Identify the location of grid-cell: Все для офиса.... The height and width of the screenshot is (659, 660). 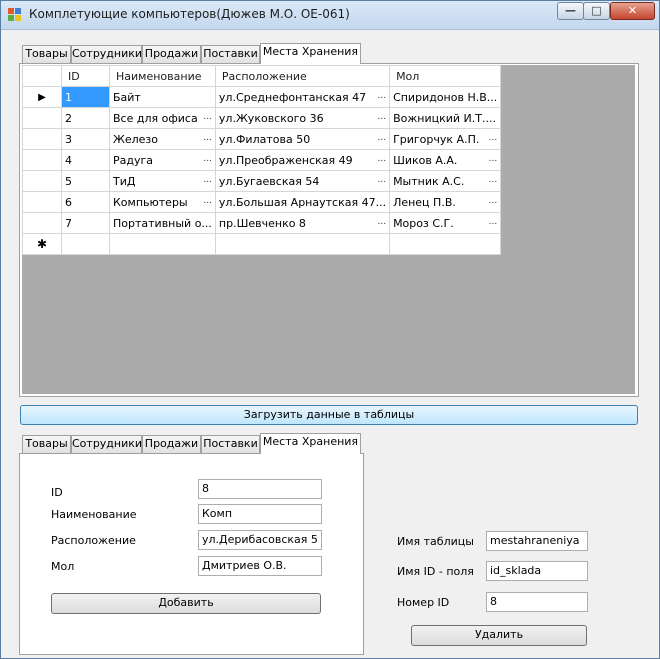
(162, 118).